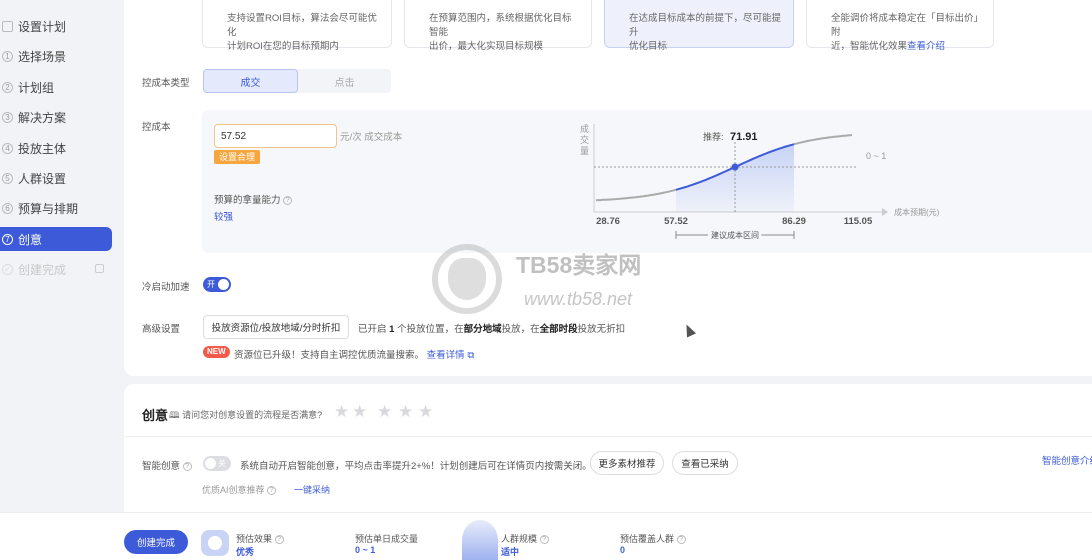 Image resolution: width=1092 pixels, height=560 pixels. What do you see at coordinates (467, 279) in the screenshot?
I see `watermark-logo` at bounding box center [467, 279].